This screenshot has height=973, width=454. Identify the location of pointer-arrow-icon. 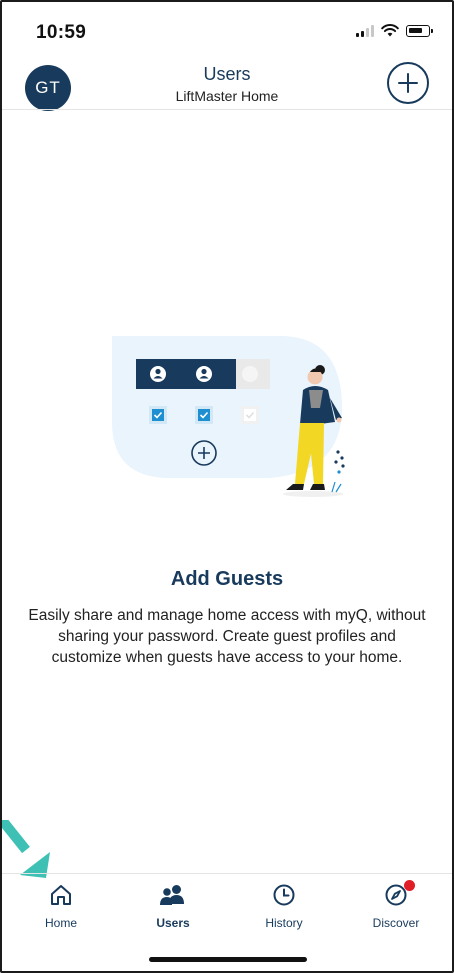
(26, 849).